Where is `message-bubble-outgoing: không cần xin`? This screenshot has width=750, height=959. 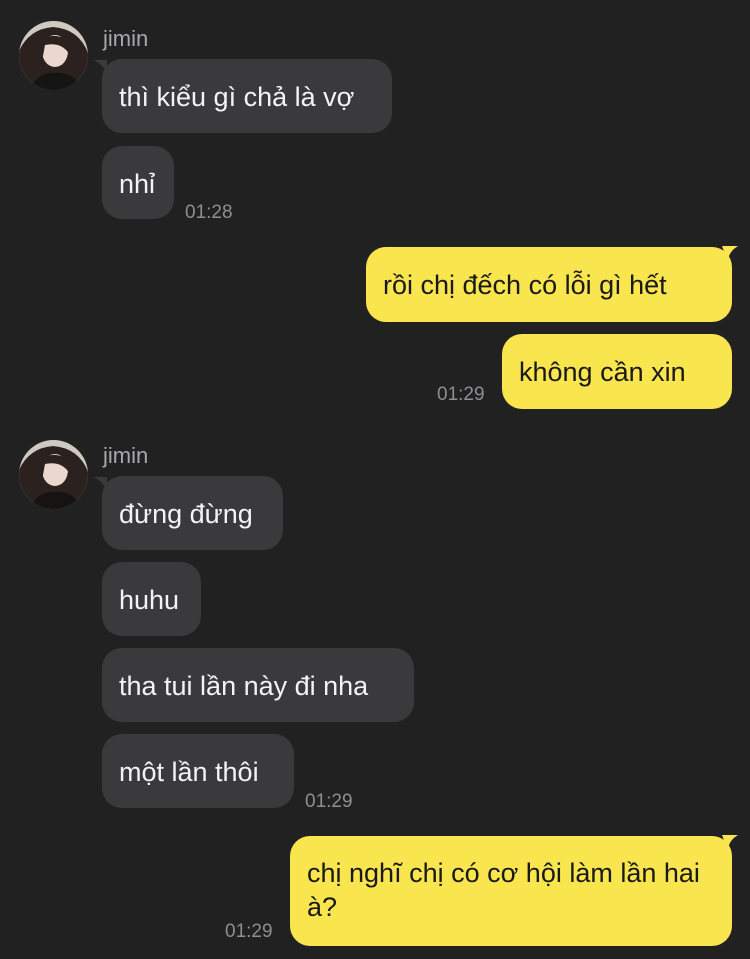 message-bubble-outgoing: không cần xin is located at coordinates (617, 371).